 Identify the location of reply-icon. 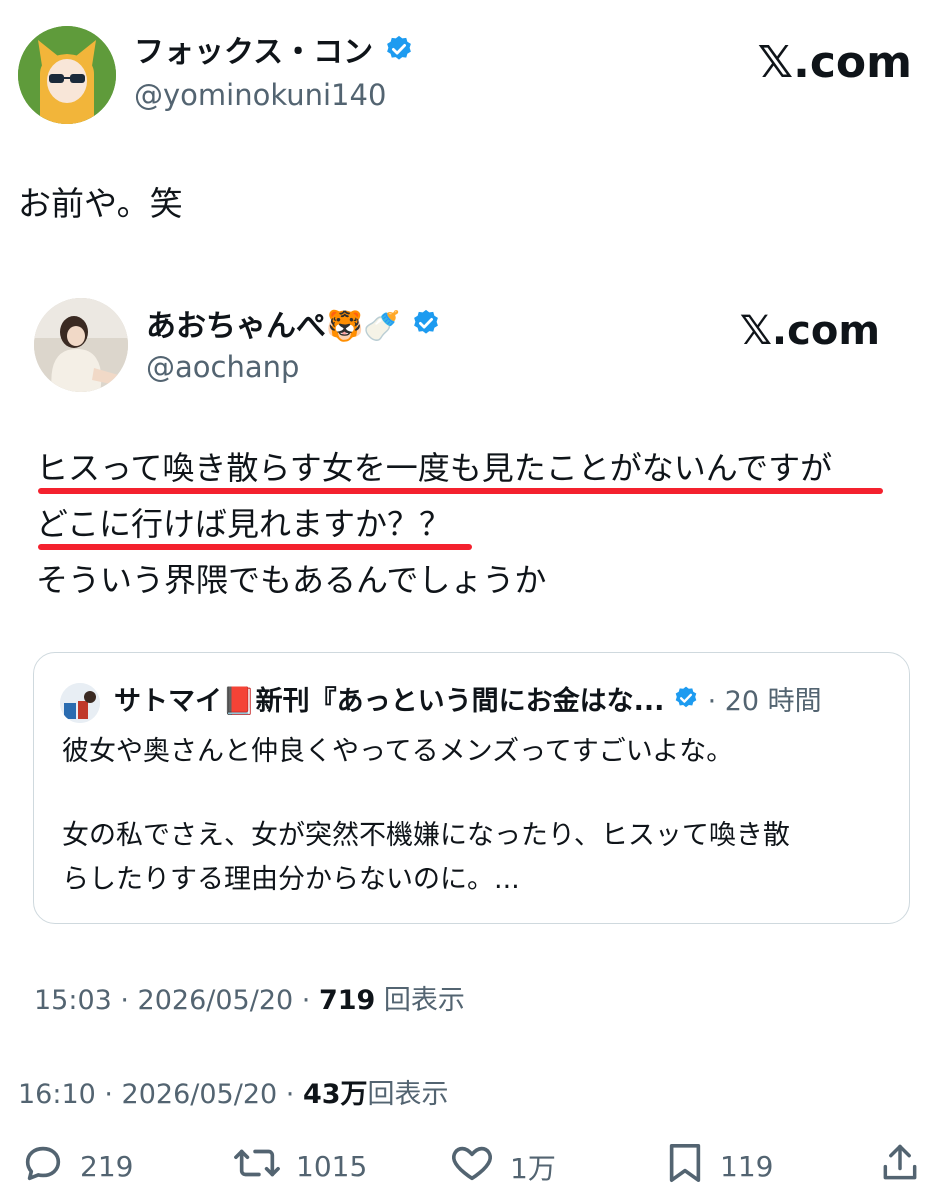
(43, 1166).